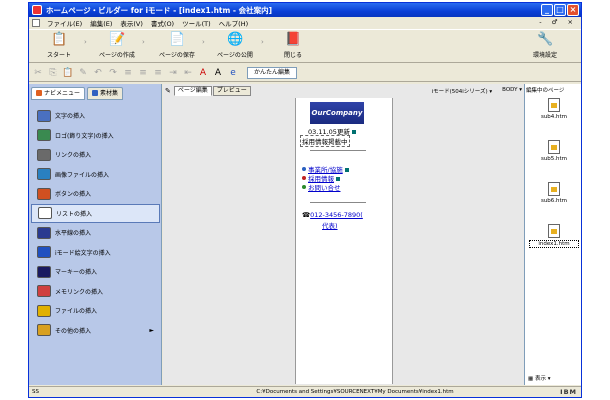 The image size is (610, 400). What do you see at coordinates (321, 187) in the screenshot?
I see `link-contact: お問い合せ` at bounding box center [321, 187].